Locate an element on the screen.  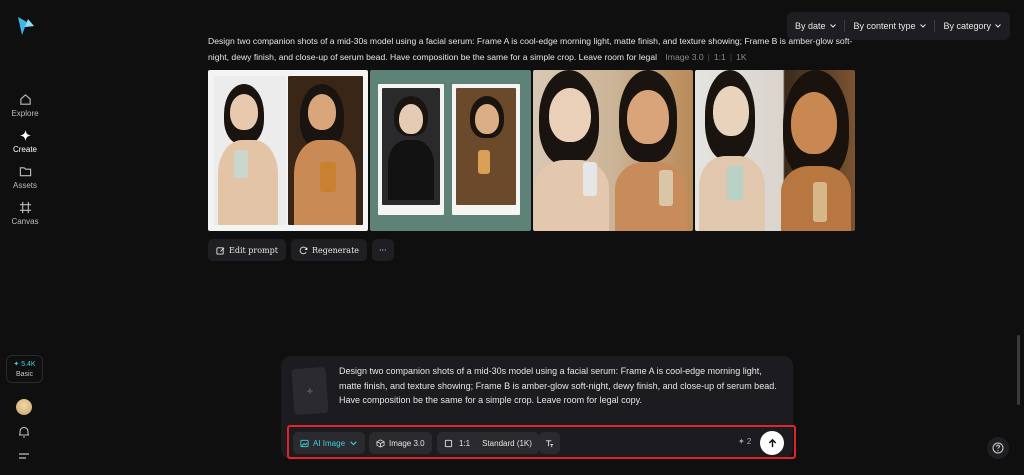
folder-icon is located at coordinates (25, 172).